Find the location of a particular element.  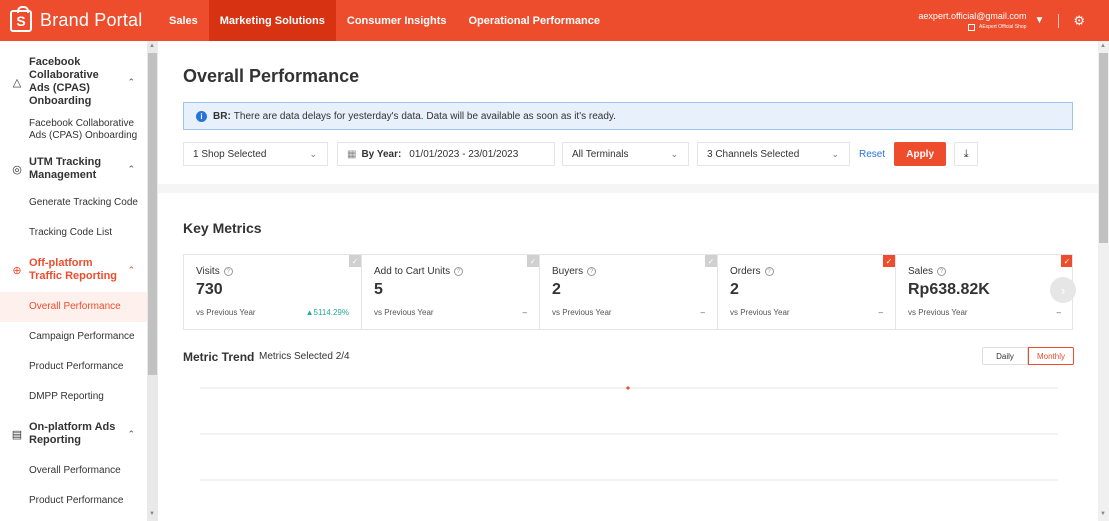

sidebar-group-on-platform: ▤ On-platform Ads Reporting ⌃ is located at coordinates (73, 434).